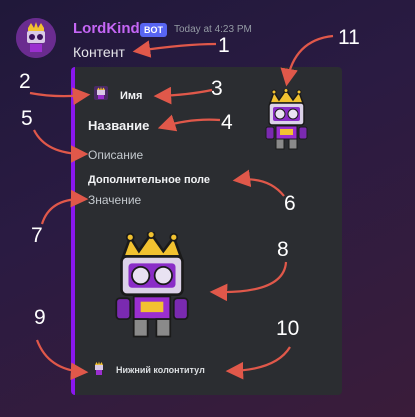 The image size is (415, 417). I want to click on embed-author-icon, so click(101, 93).